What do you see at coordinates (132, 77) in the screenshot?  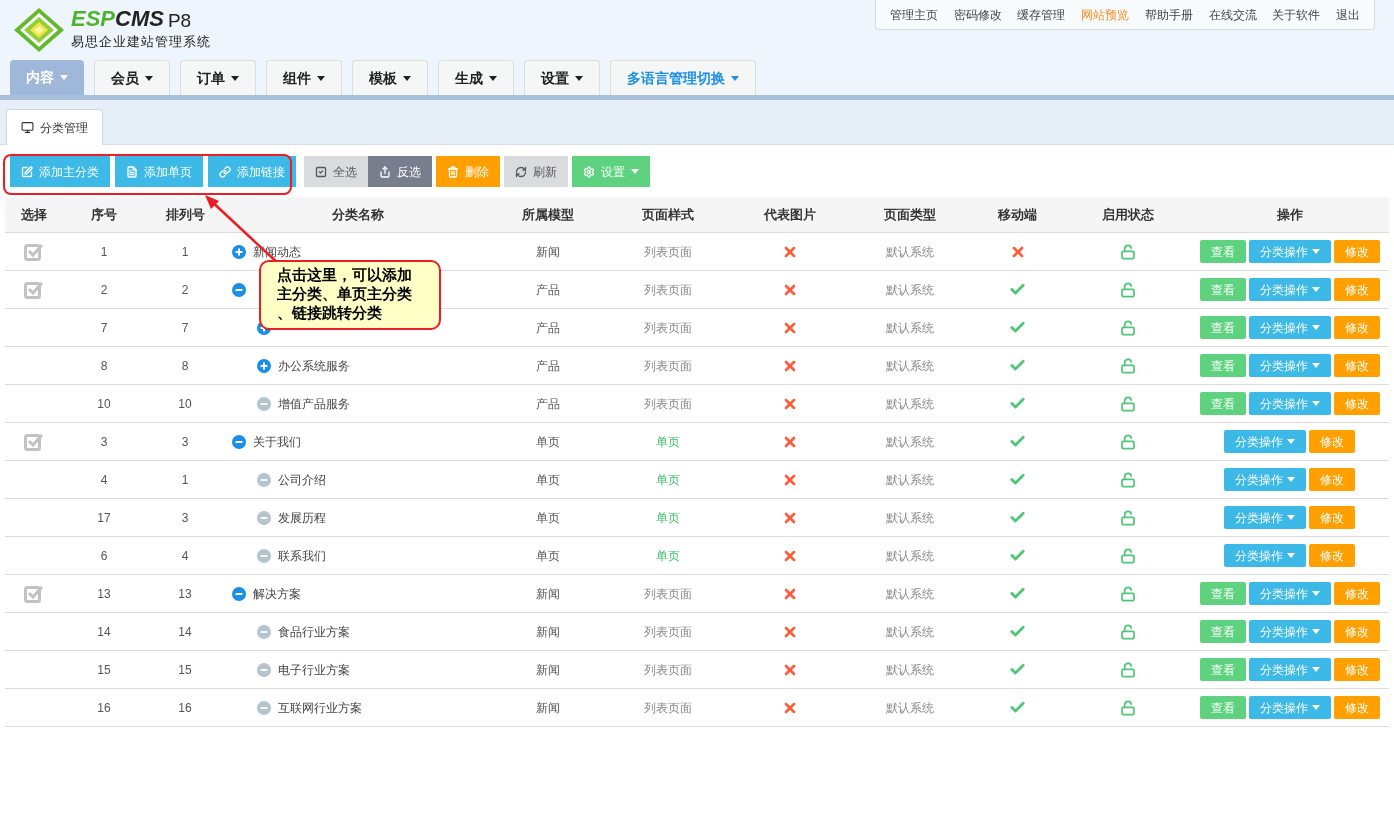 I see `nav-tab: 会员` at bounding box center [132, 77].